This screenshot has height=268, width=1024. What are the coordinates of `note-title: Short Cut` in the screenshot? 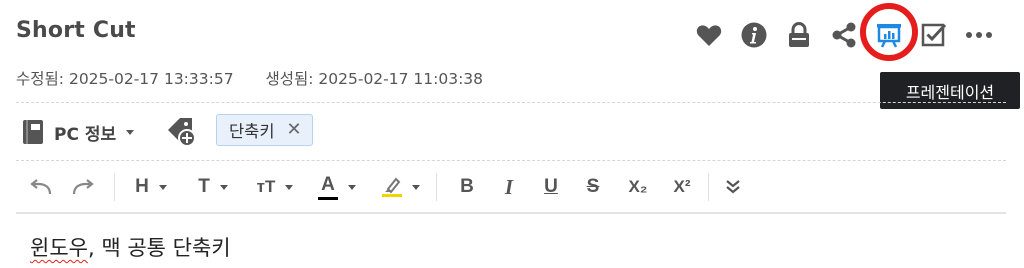 It's located at (76, 30).